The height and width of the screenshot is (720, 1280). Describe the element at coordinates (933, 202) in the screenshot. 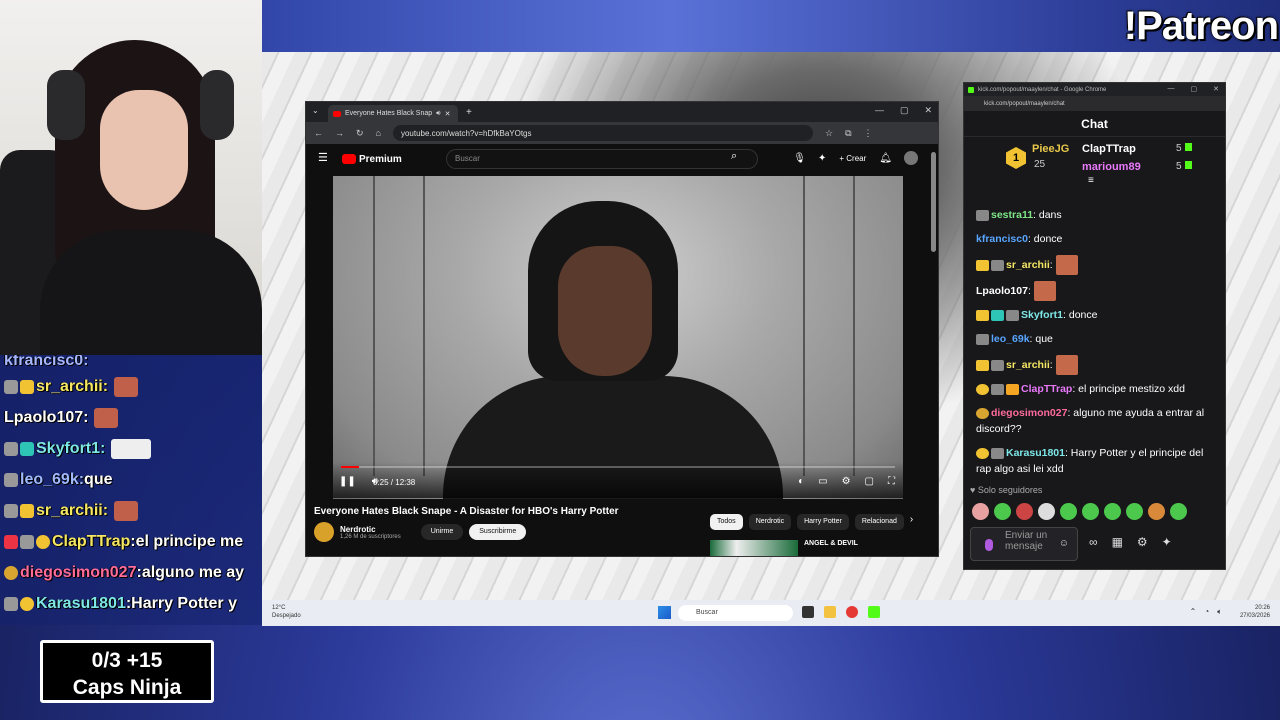

I see `scrollbar` at that location.